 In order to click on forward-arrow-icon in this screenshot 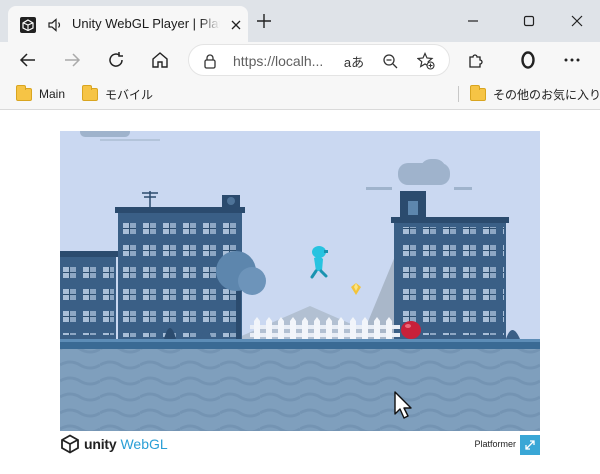, I will do `click(73, 60)`.